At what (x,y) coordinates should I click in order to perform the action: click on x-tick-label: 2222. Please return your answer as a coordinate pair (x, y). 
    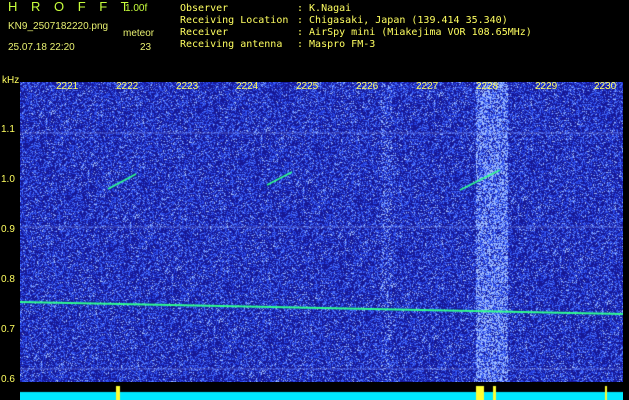
    Looking at the image, I should click on (127, 86).